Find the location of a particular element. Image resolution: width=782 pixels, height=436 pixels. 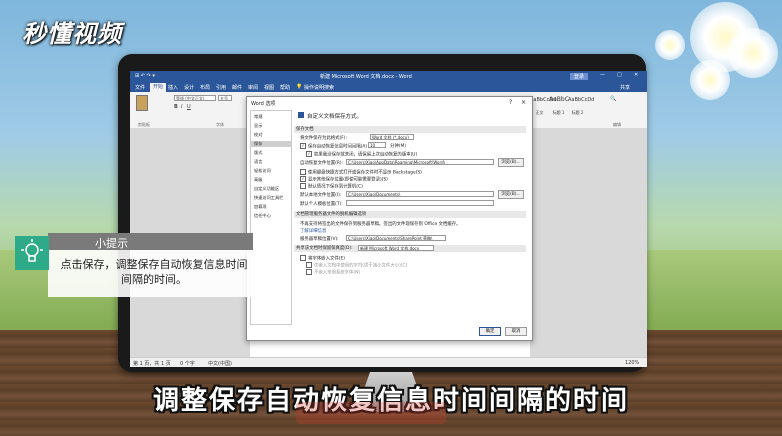

local-path-label: 默认本地文件位置(I): is located at coordinates (321, 195).